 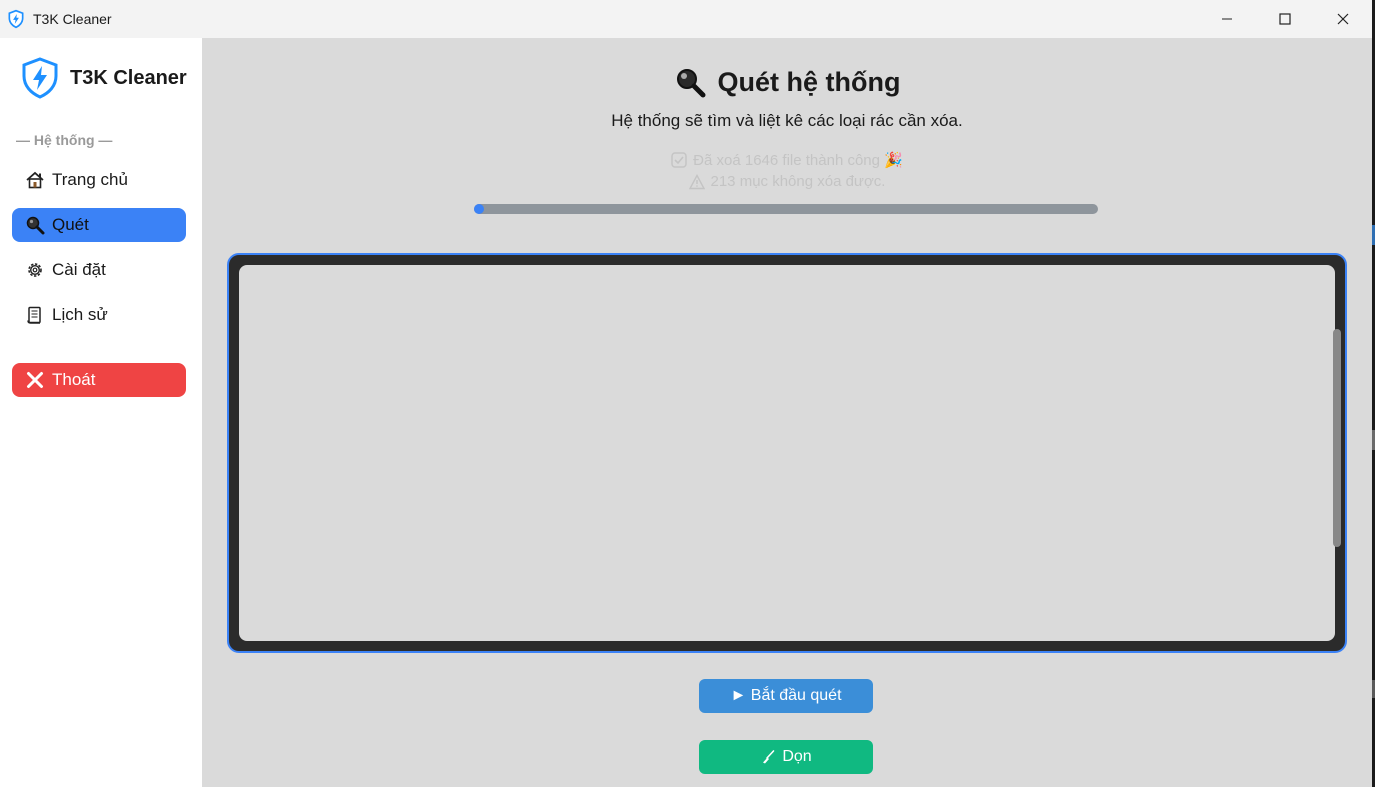 I want to click on sidebar-item-scan: Quét, so click(x=99, y=225).